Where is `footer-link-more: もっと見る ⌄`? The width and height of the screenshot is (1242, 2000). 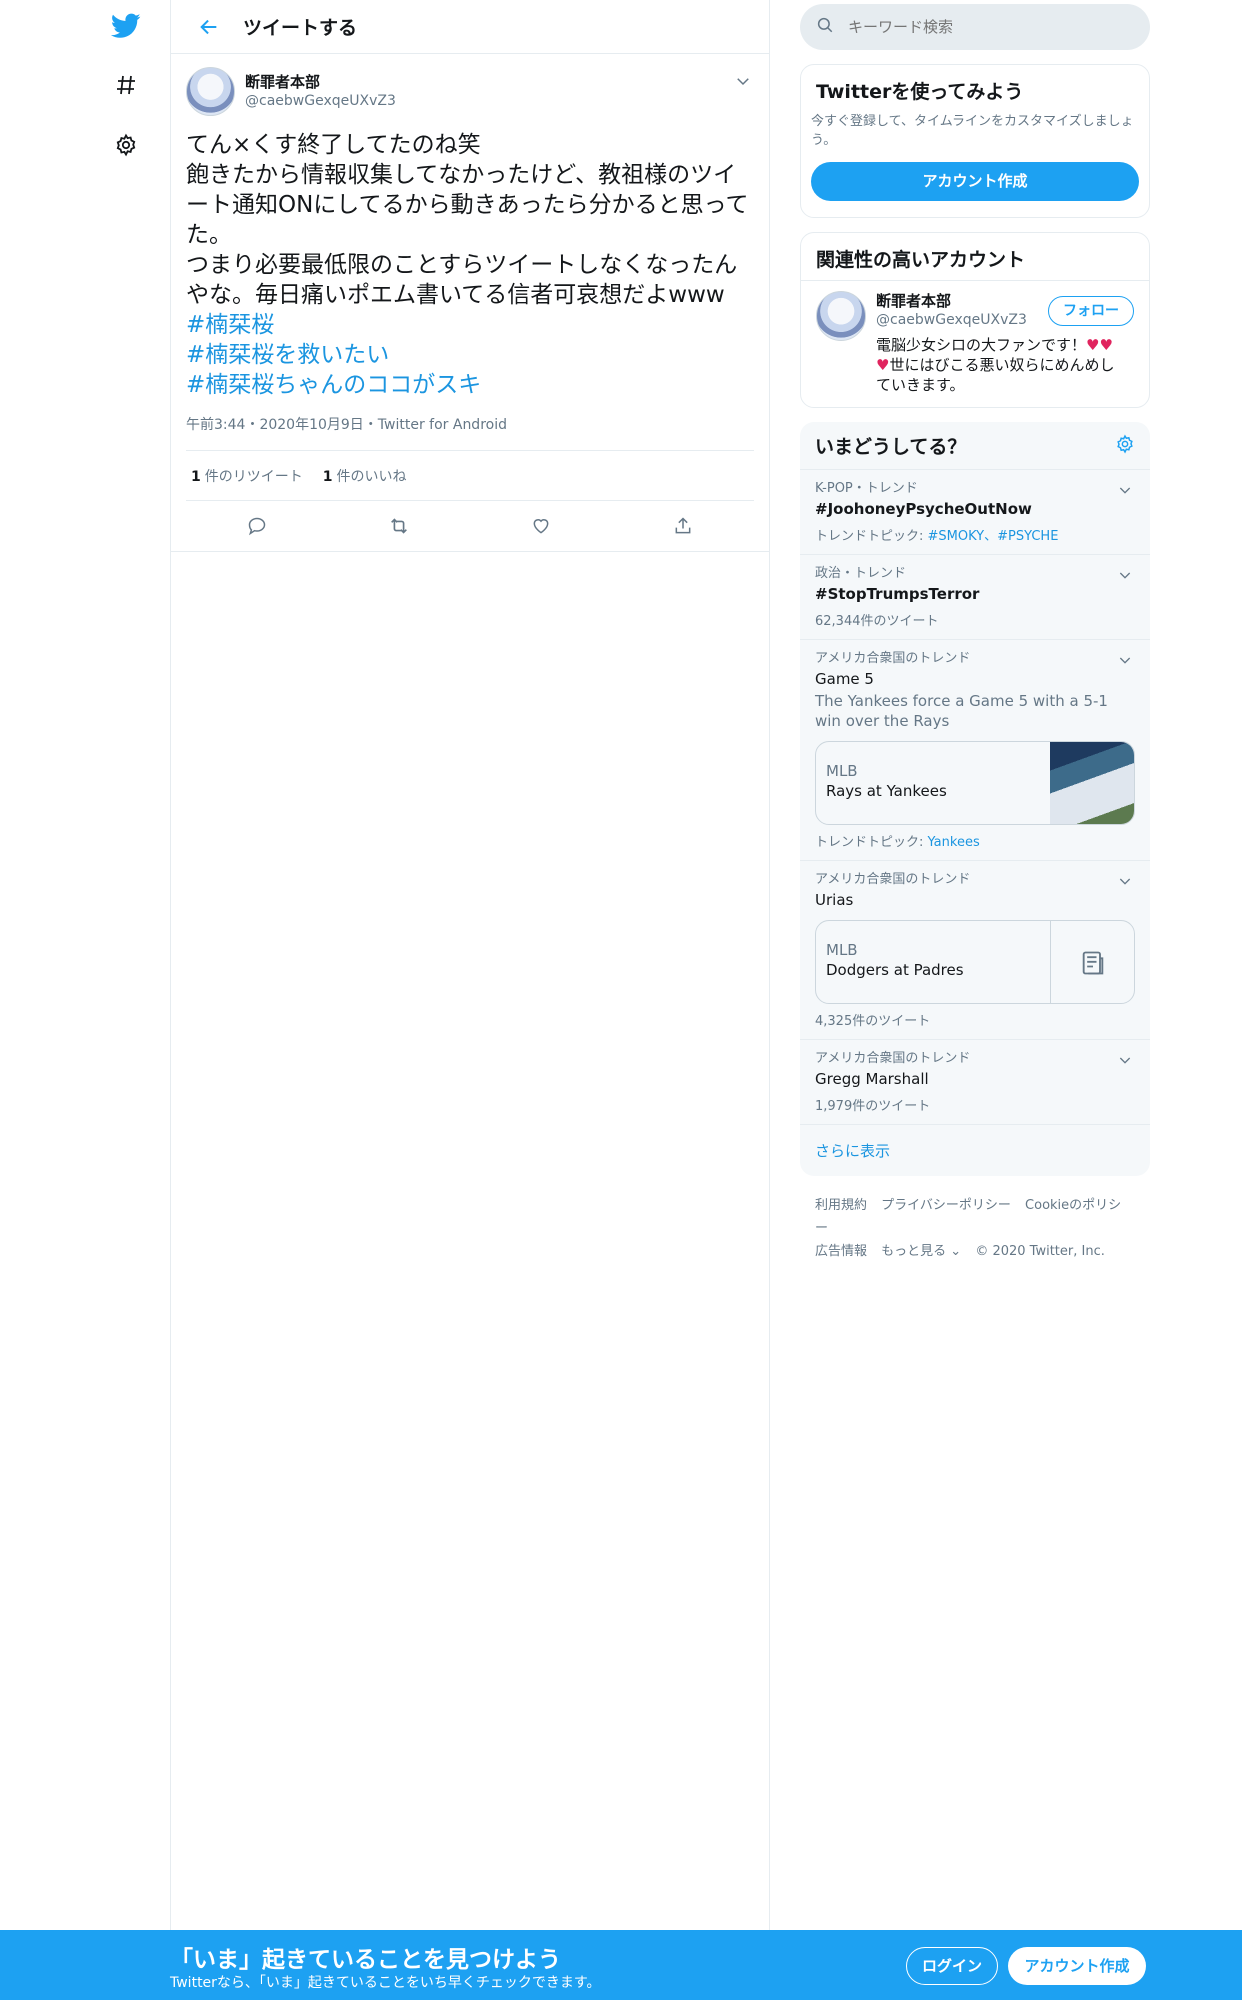 footer-link-more: もっと見る ⌄ is located at coordinates (921, 1251).